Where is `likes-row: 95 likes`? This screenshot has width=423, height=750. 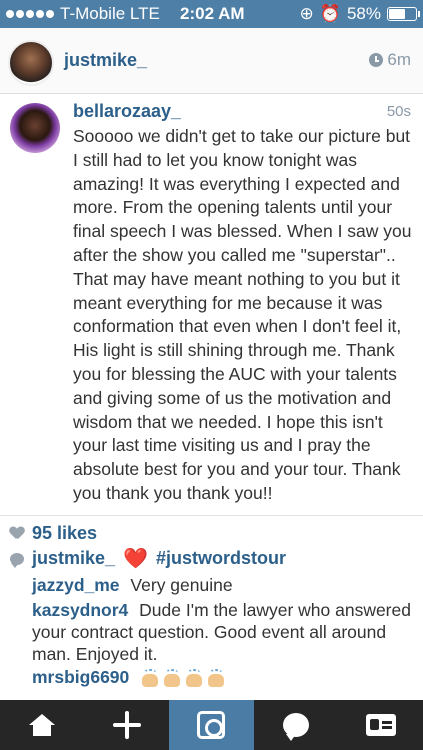 likes-row: 95 likes is located at coordinates (53, 533).